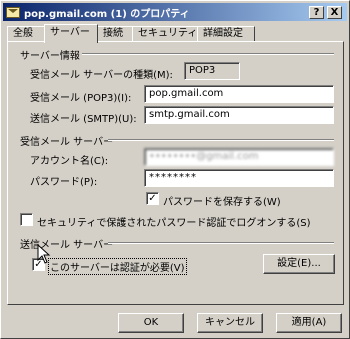 This screenshot has height=339, width=350. What do you see at coordinates (13, 12) in the screenshot?
I see `envelope-icon` at bounding box center [13, 12].